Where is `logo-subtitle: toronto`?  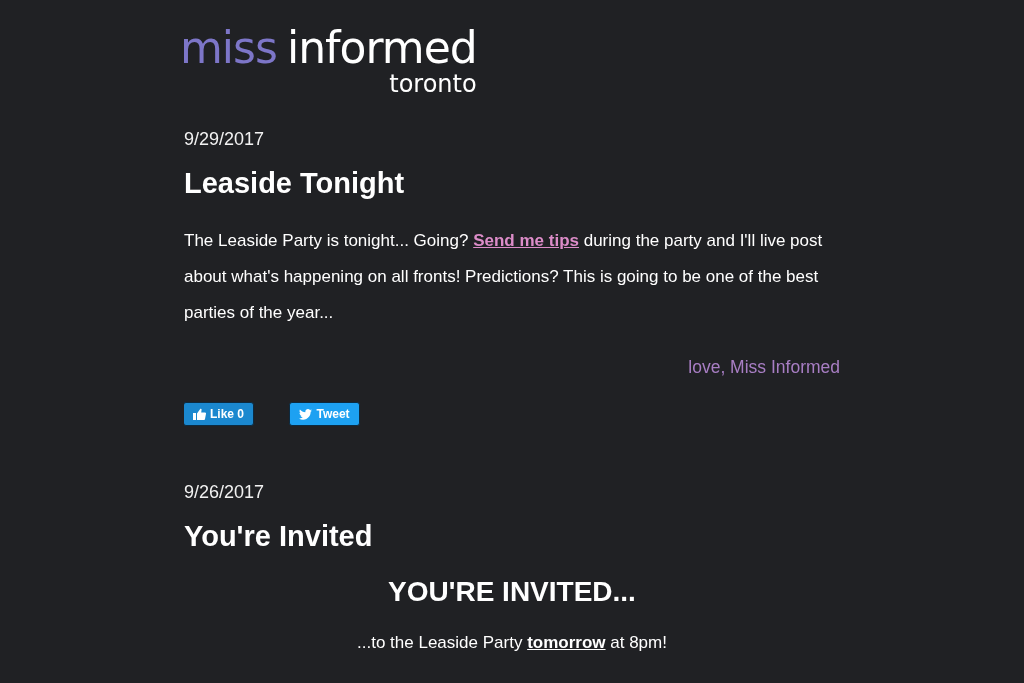
logo-subtitle: toronto is located at coordinates (433, 84).